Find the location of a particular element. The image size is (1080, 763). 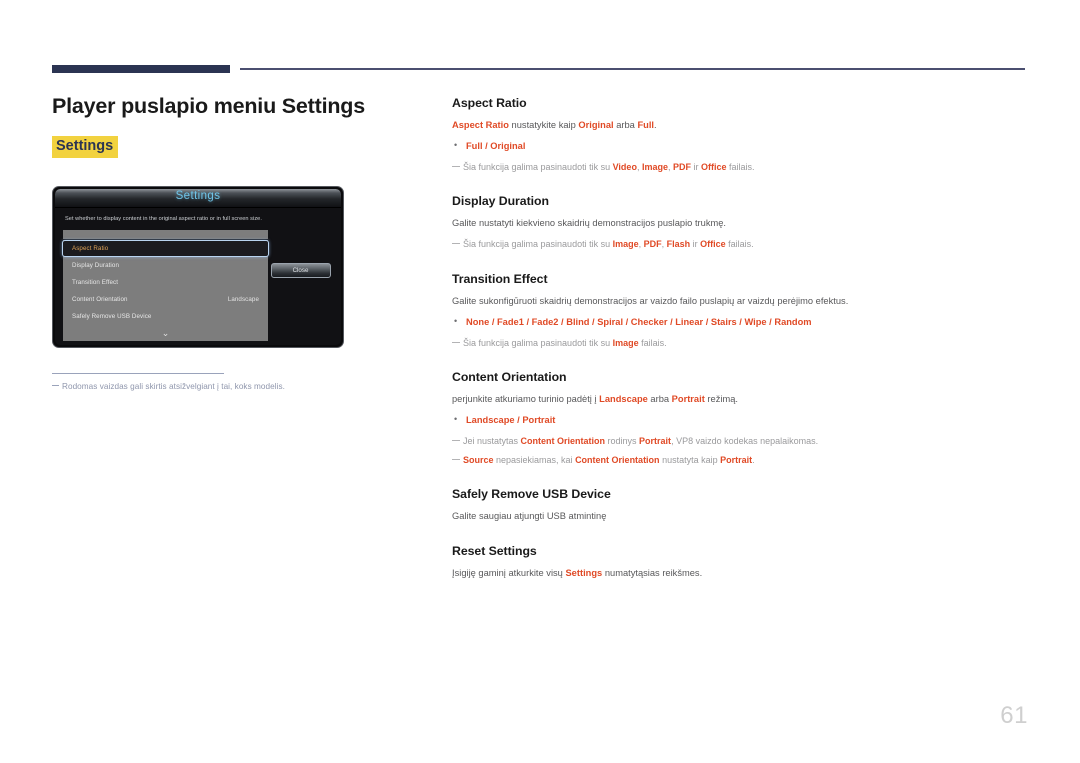

chevron-down-icon: ⌄ is located at coordinates (165, 334).